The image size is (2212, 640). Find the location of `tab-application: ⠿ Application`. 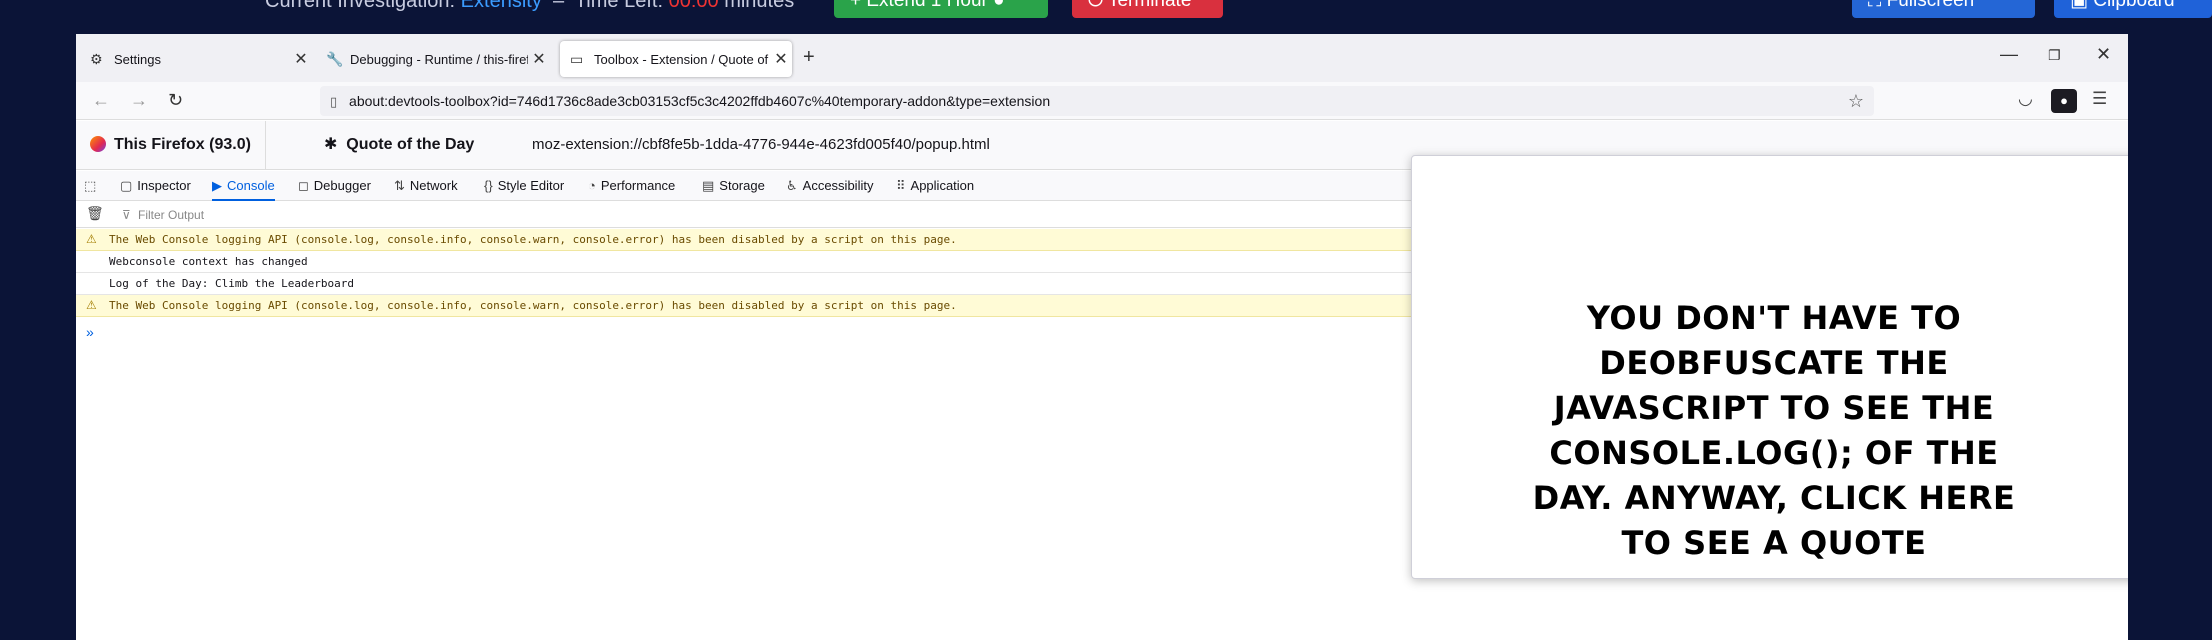

tab-application: ⠿ Application is located at coordinates (935, 186).